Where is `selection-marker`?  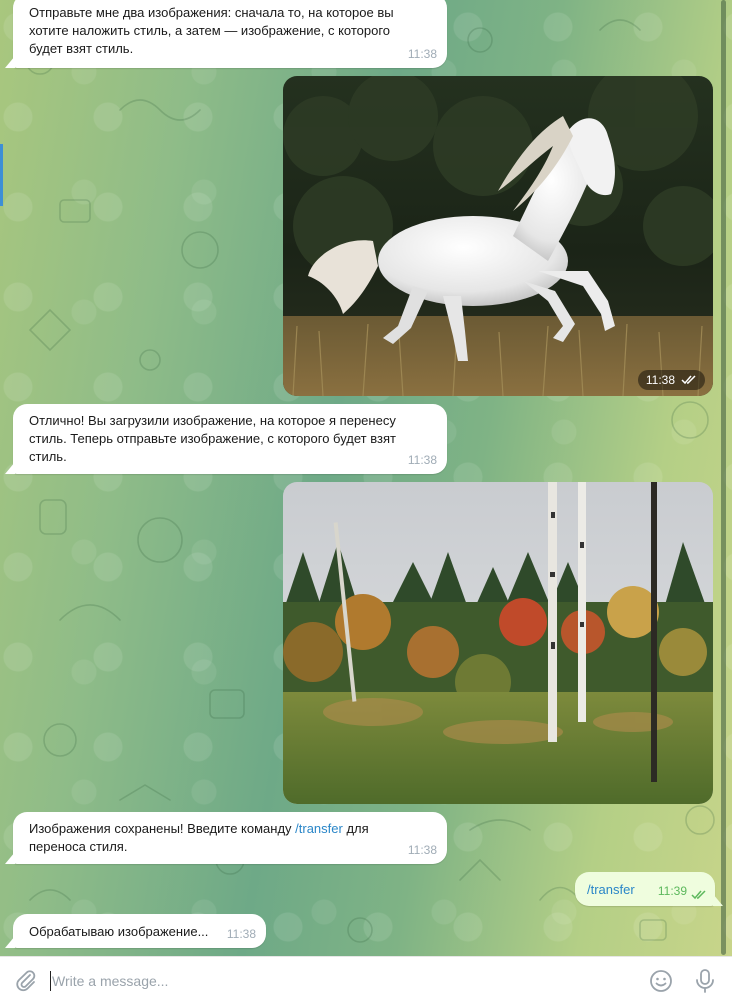 selection-marker is located at coordinates (1, 175).